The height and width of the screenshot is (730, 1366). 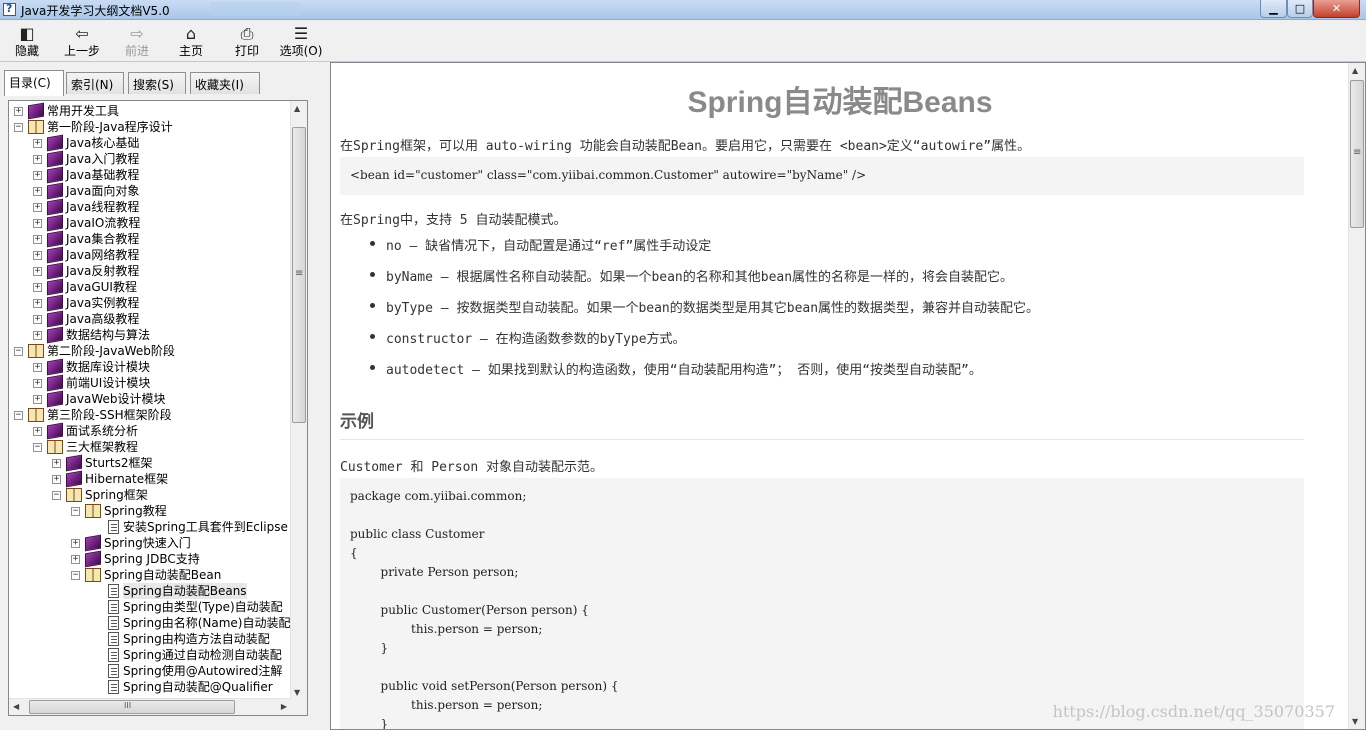 I want to click on tree-scroll-thumb: ≡, so click(x=299, y=275).